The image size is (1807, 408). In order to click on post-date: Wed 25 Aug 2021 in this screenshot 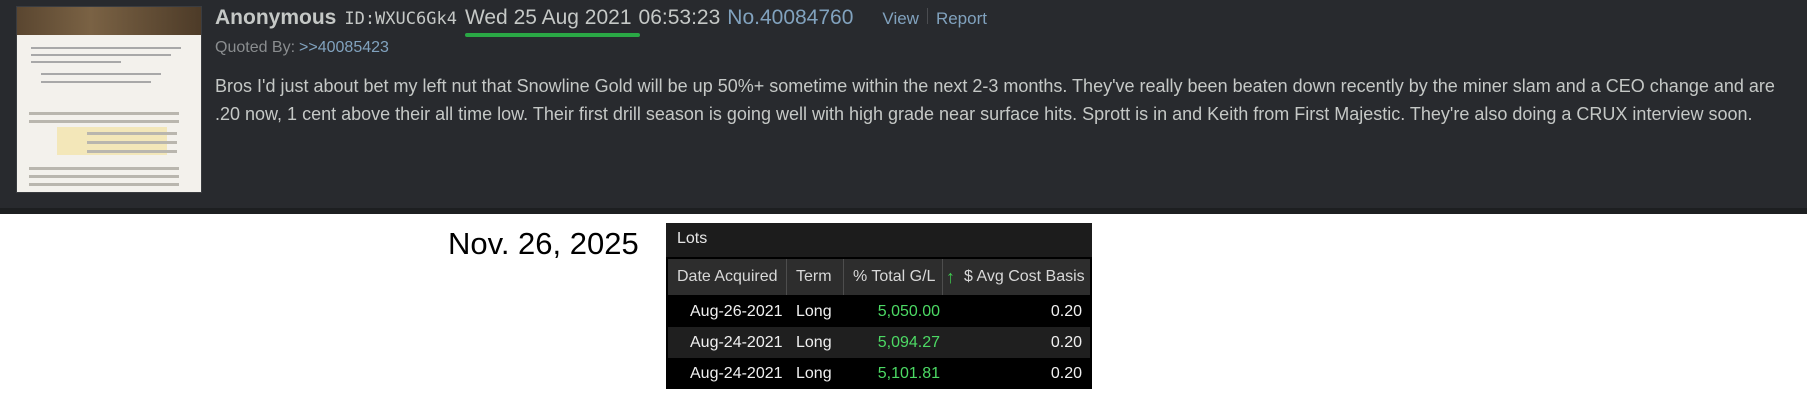, I will do `click(552, 21)`.